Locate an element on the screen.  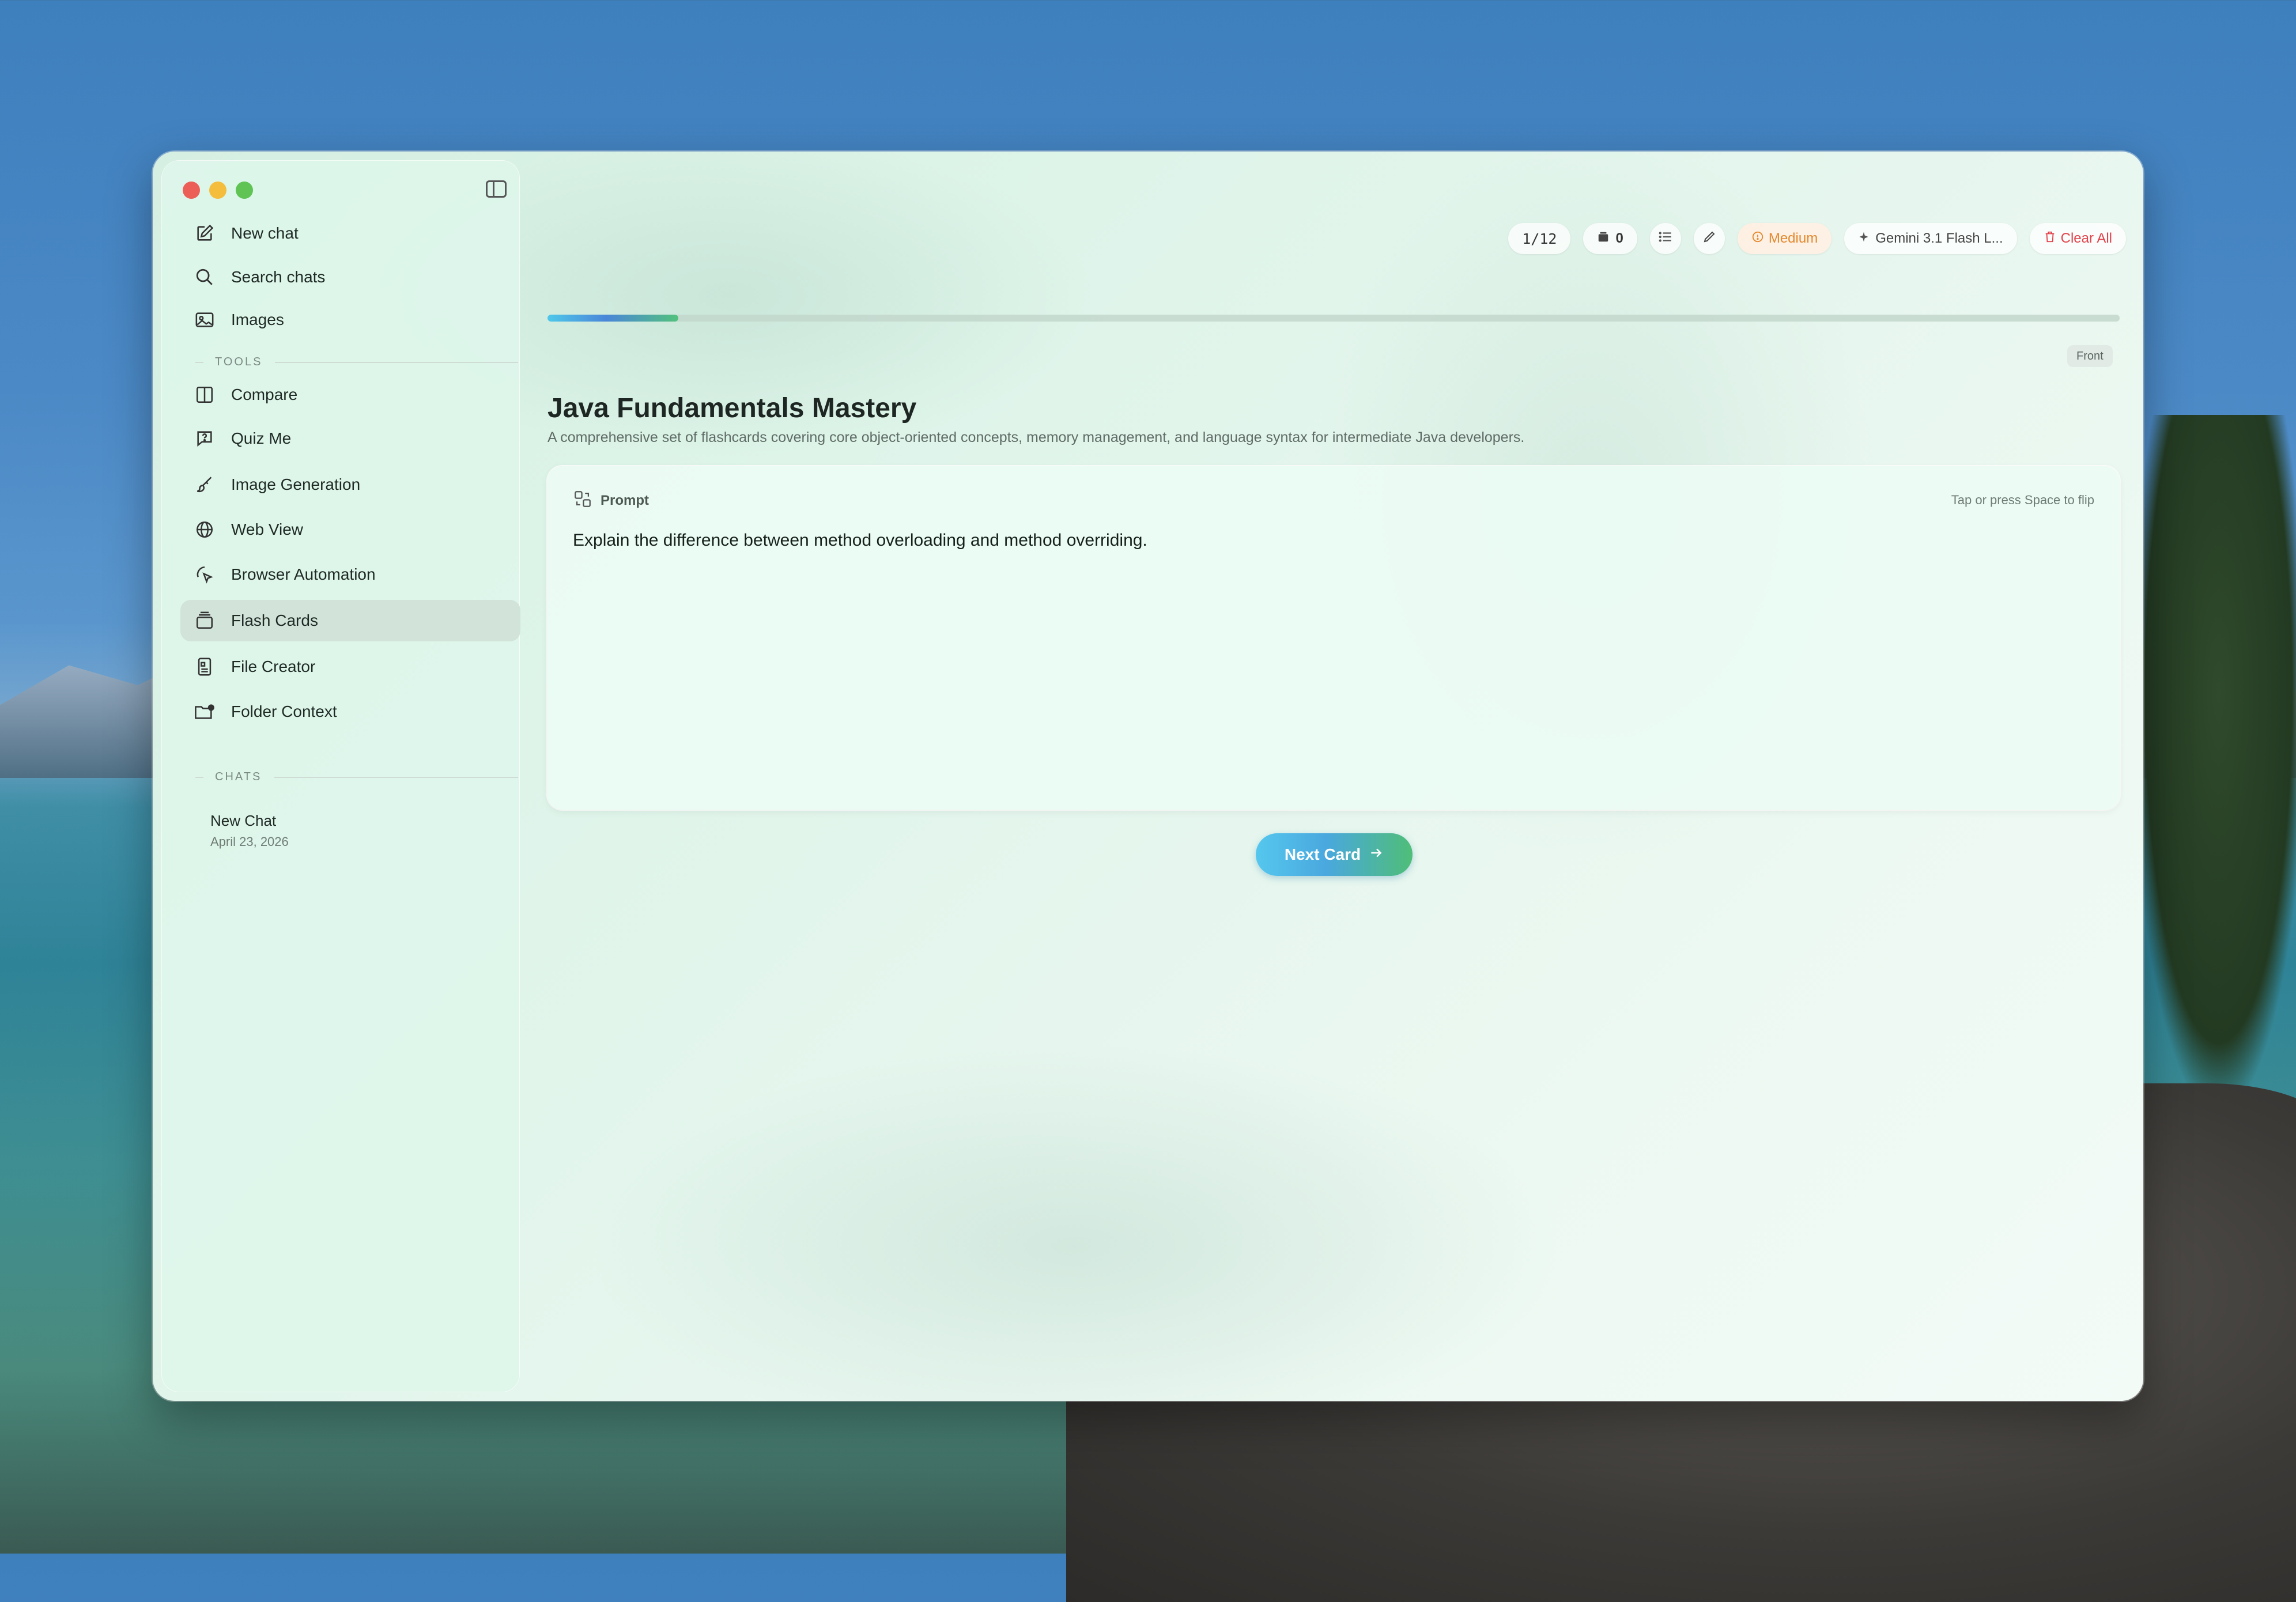
trash-icon is located at coordinates (2050, 239).